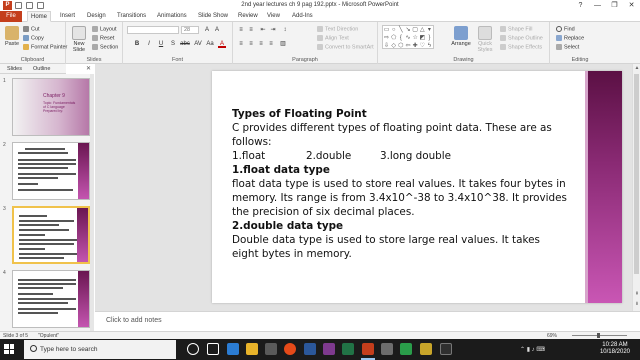 This screenshot has height=360, width=640. Describe the element at coordinates (131, 16) in the screenshot. I see `tab-transitions: Transitions` at that location.